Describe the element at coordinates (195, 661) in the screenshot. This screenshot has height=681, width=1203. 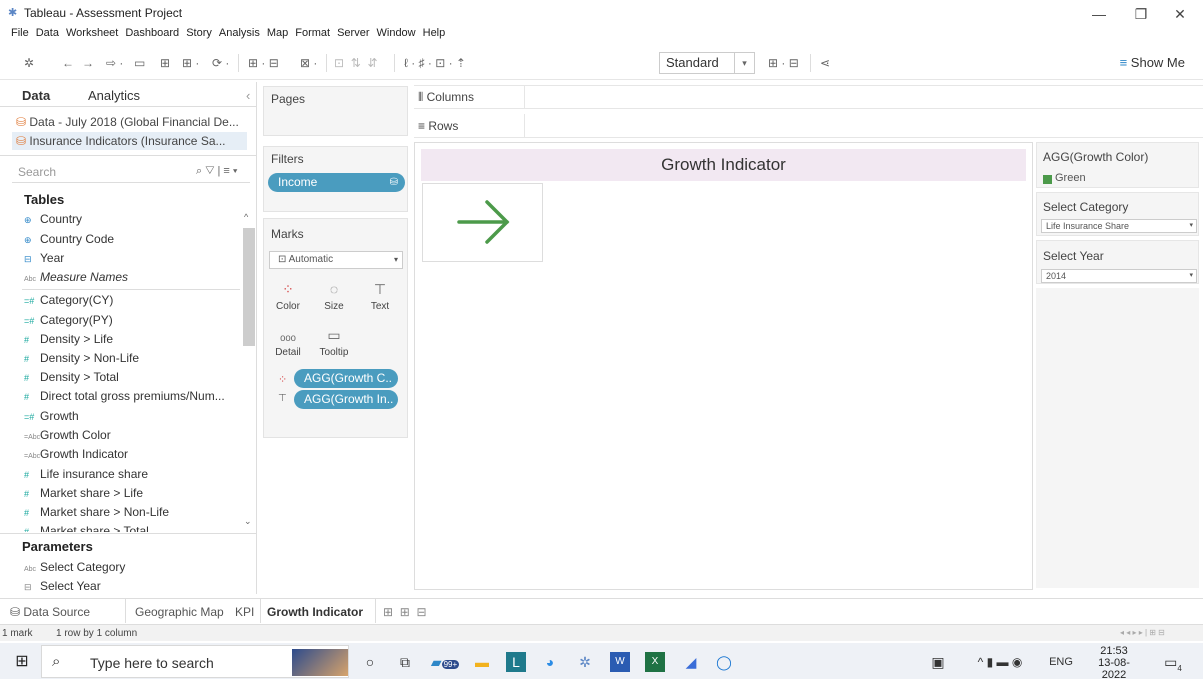
I see `taskbar-search: ⌕ Type here to search` at that location.